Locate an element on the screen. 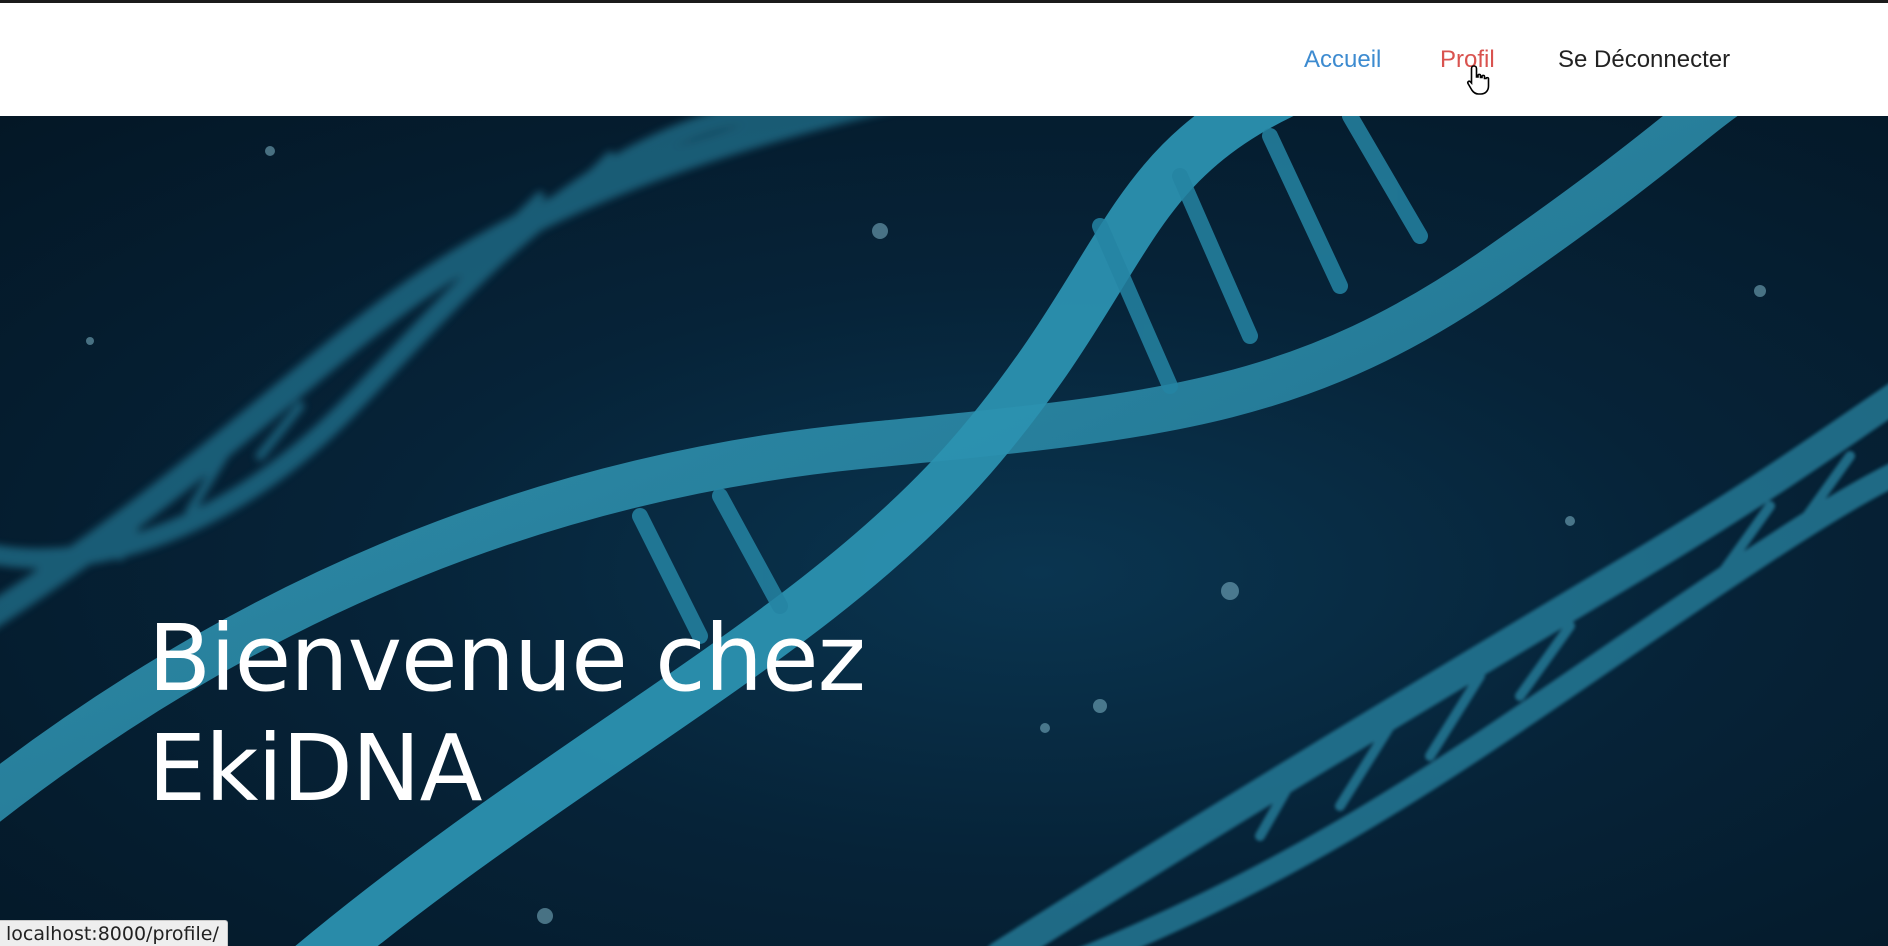  nav-link-accueil: Accueil is located at coordinates (1342, 60).